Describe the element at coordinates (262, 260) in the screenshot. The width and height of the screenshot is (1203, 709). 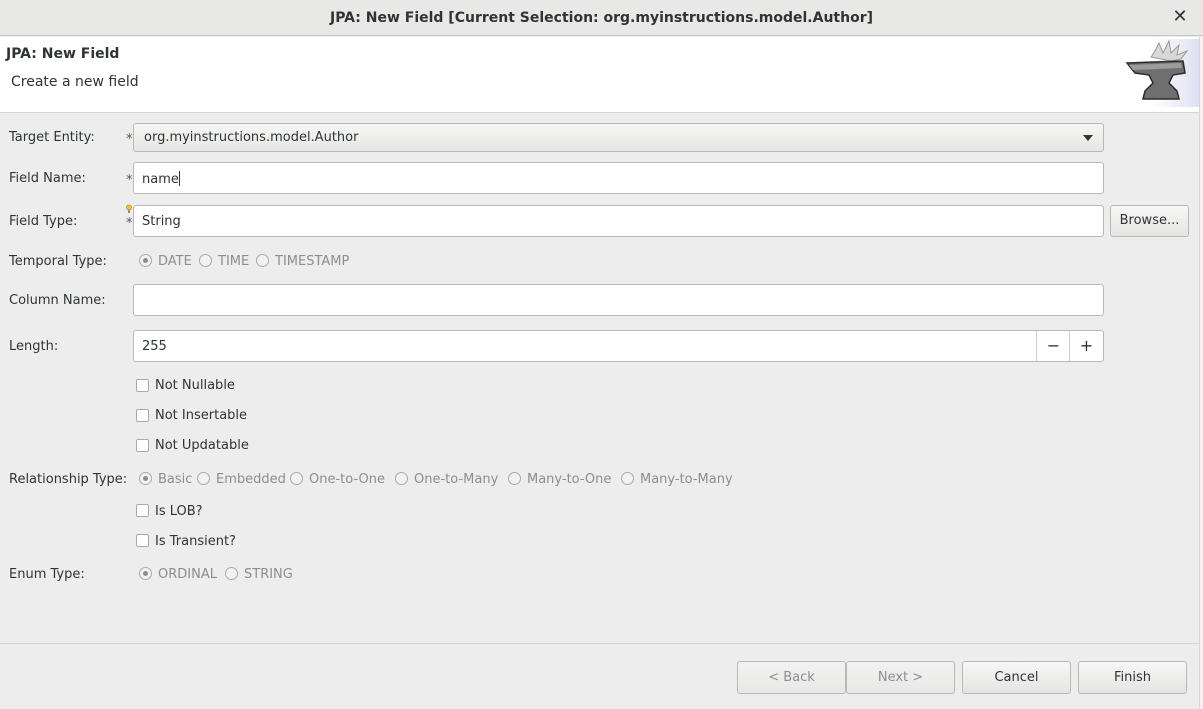
I see `temporal-timestamp-radio` at that location.